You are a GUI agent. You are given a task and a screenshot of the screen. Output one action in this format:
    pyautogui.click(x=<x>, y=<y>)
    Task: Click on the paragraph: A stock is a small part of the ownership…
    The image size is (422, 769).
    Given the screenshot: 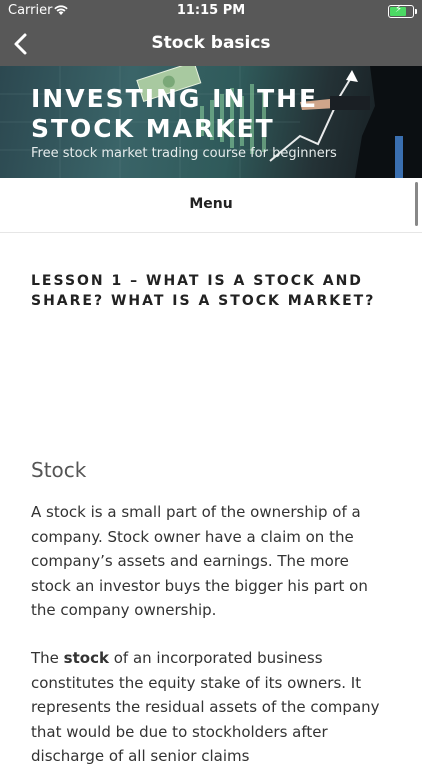 What is the action you would take?
    pyautogui.click(x=199, y=561)
    